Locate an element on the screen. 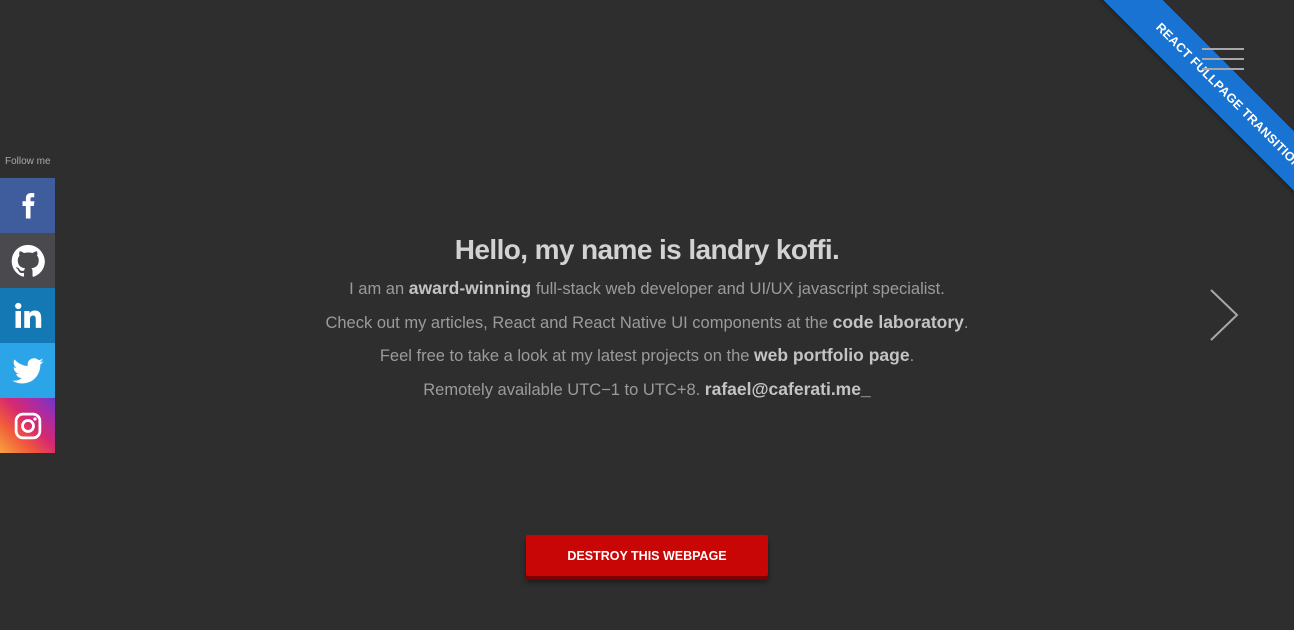 The width and height of the screenshot is (1294, 630). instagram-icon is located at coordinates (27, 425).